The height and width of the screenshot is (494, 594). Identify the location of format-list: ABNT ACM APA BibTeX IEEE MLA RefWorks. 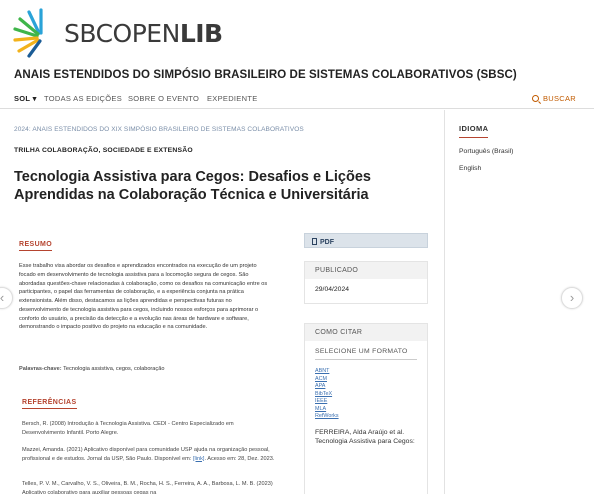
(366, 390).